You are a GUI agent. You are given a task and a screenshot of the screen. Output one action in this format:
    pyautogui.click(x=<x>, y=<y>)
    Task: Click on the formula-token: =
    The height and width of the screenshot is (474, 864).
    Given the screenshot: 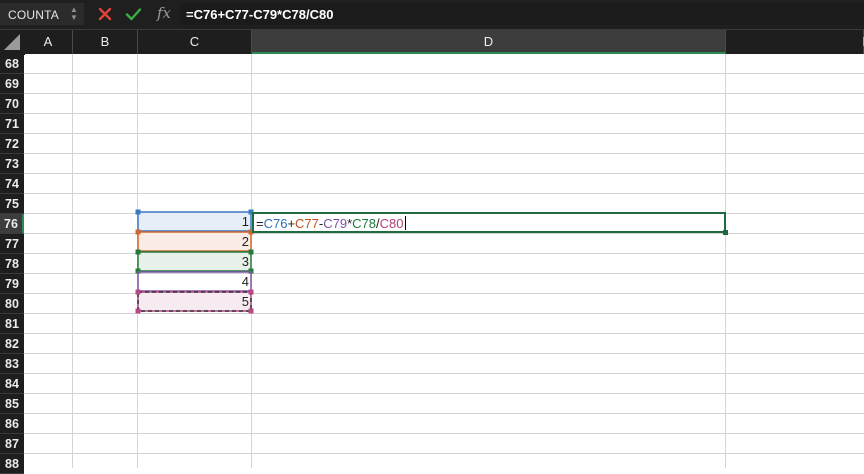 What is the action you would take?
    pyautogui.click(x=260, y=223)
    